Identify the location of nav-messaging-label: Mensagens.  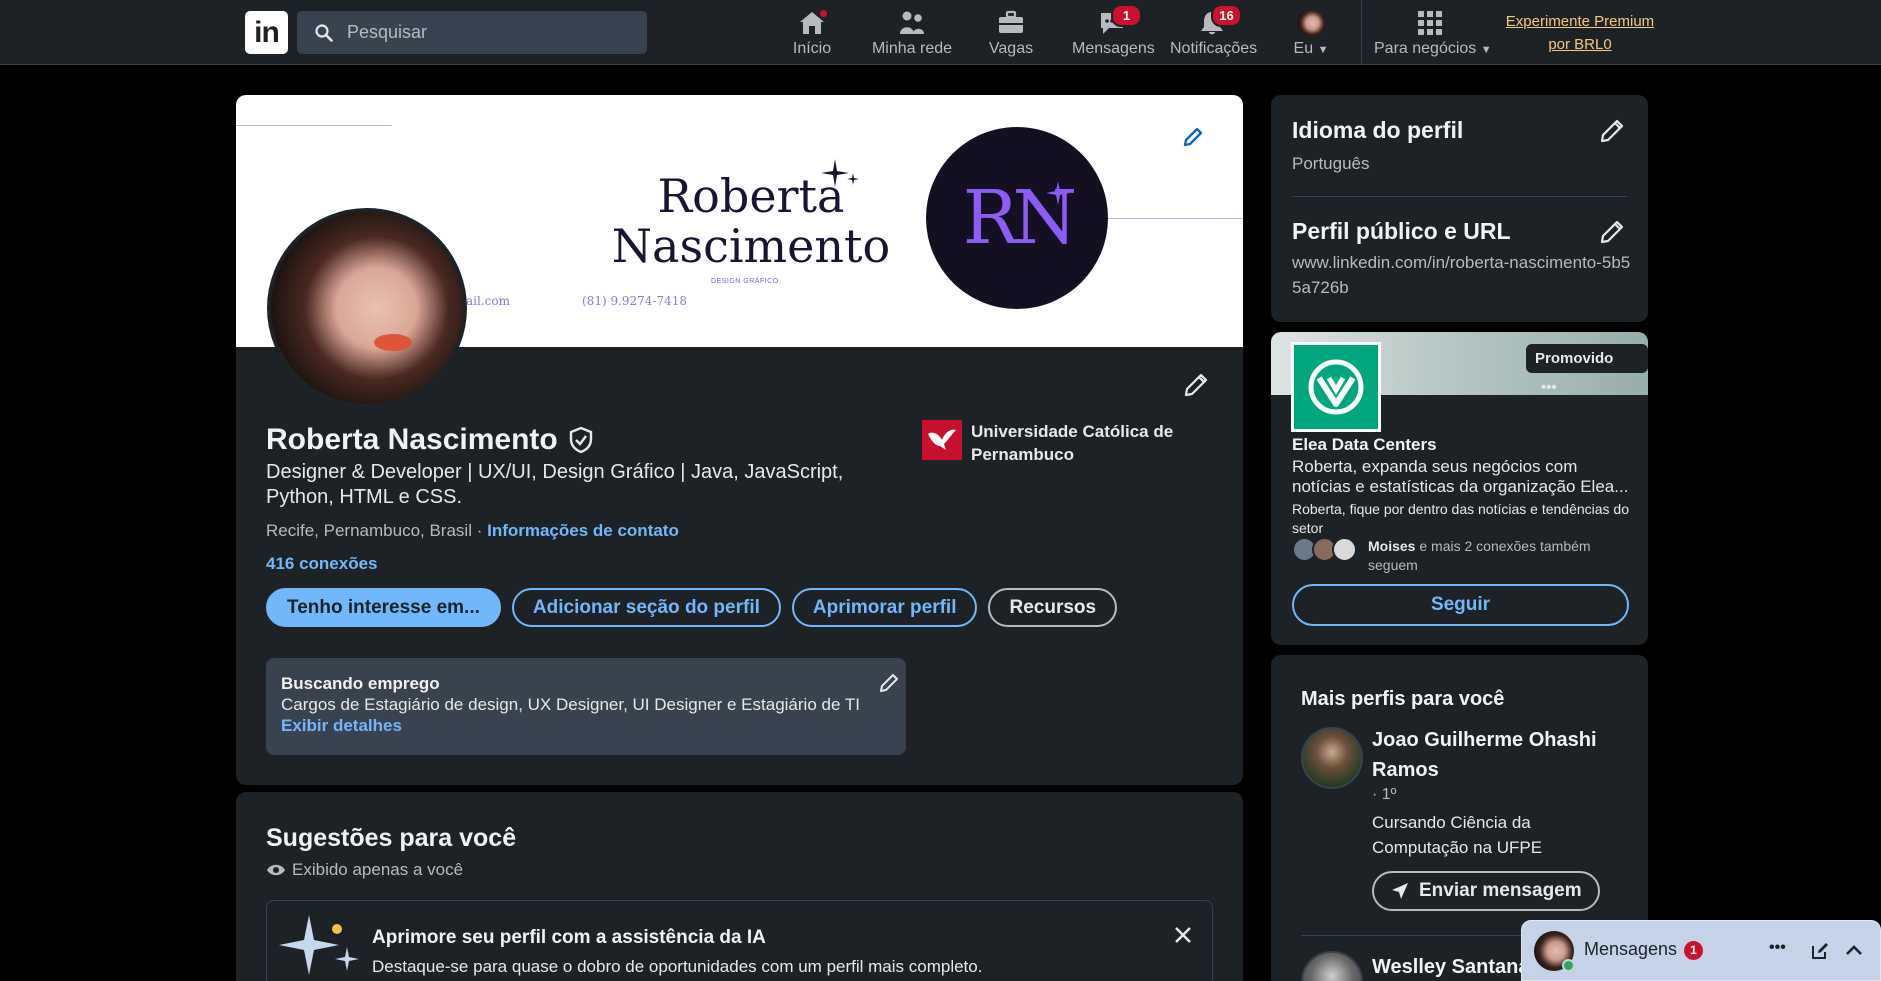
(1113, 48).